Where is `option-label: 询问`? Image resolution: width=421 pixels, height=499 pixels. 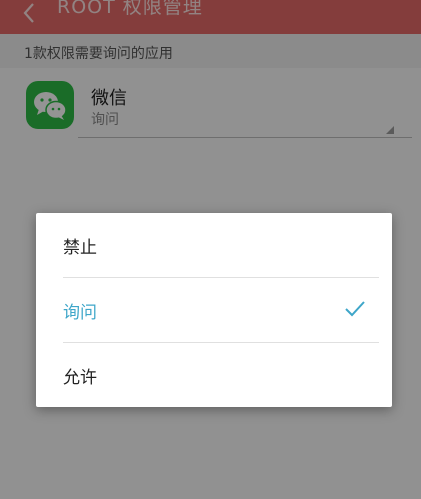
option-label: 询问 is located at coordinates (80, 313).